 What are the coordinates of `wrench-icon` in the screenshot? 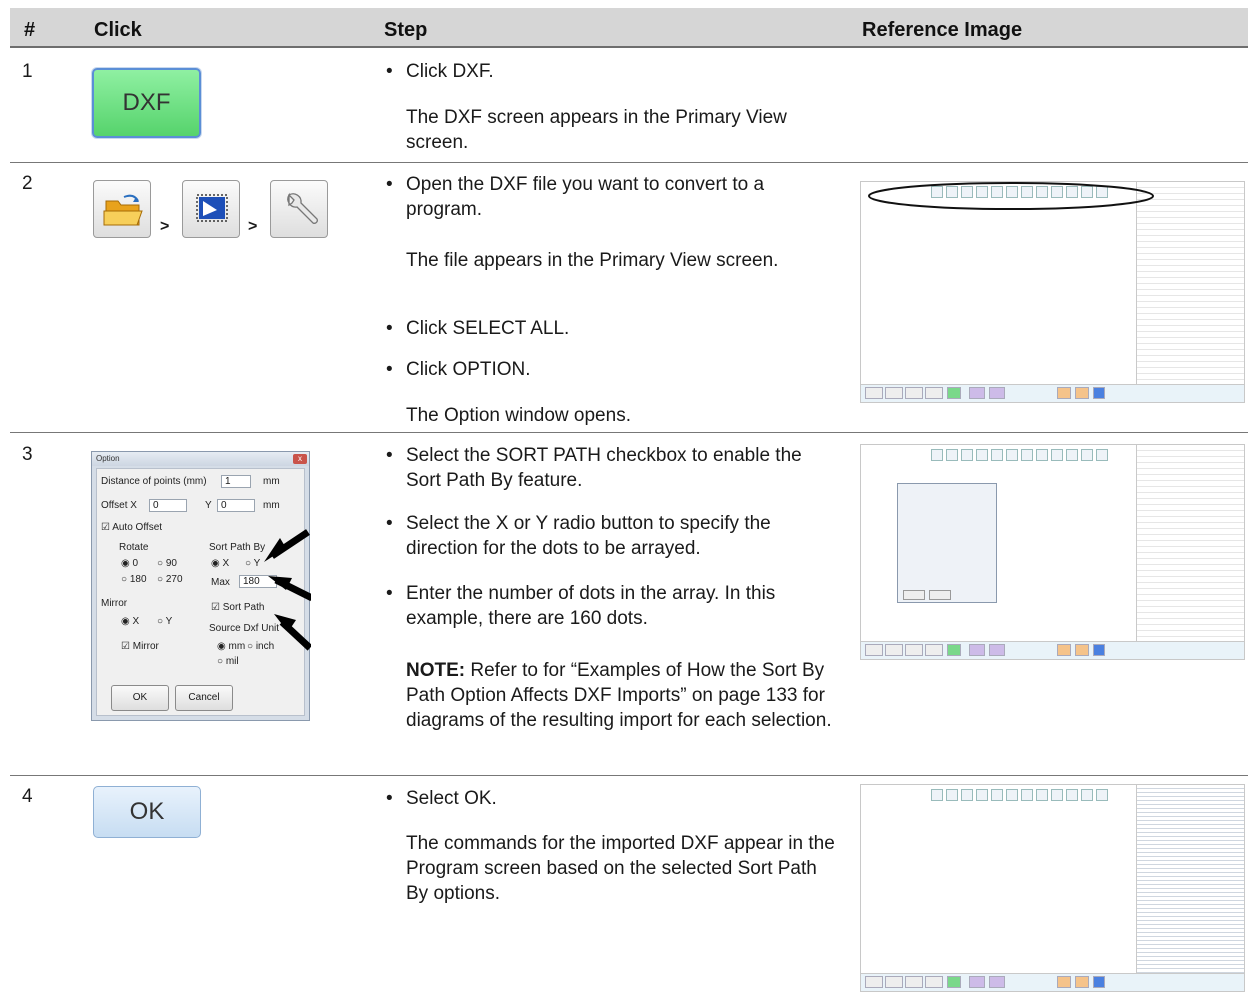 It's located at (302, 208).